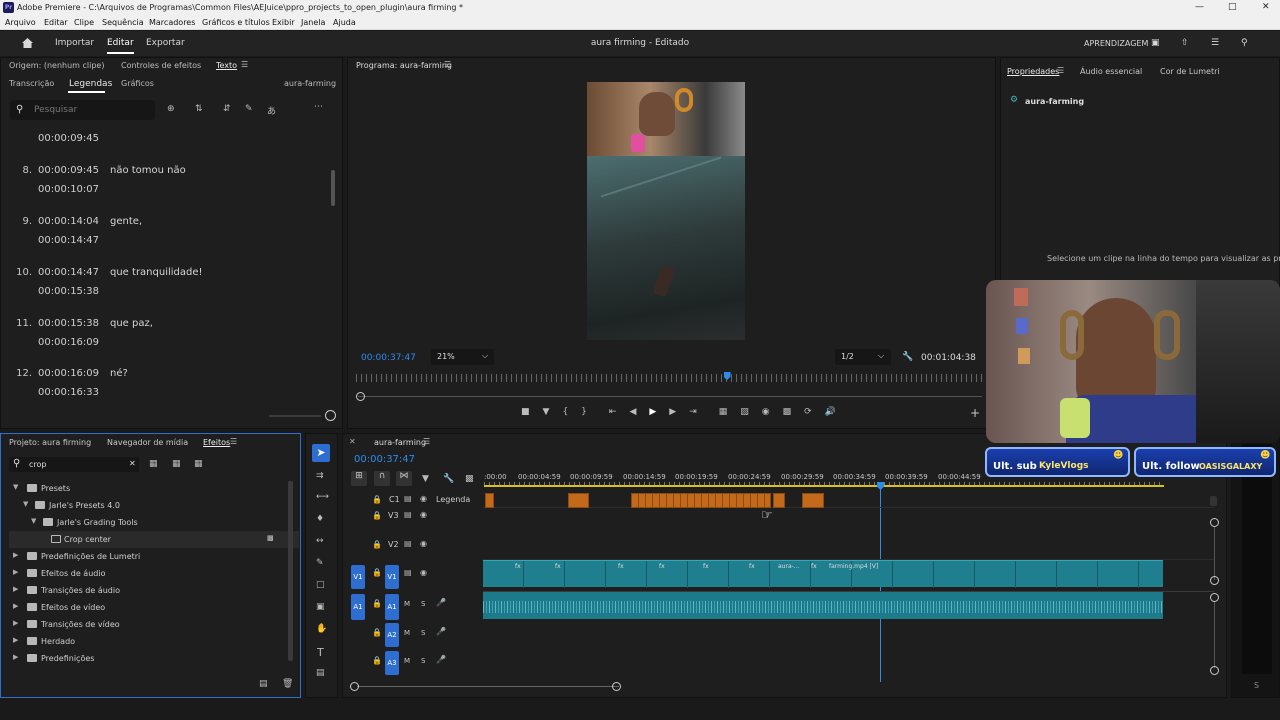 The width and height of the screenshot is (1280, 720). I want to click on properties-menu-icon: ☰, so click(1060, 70).